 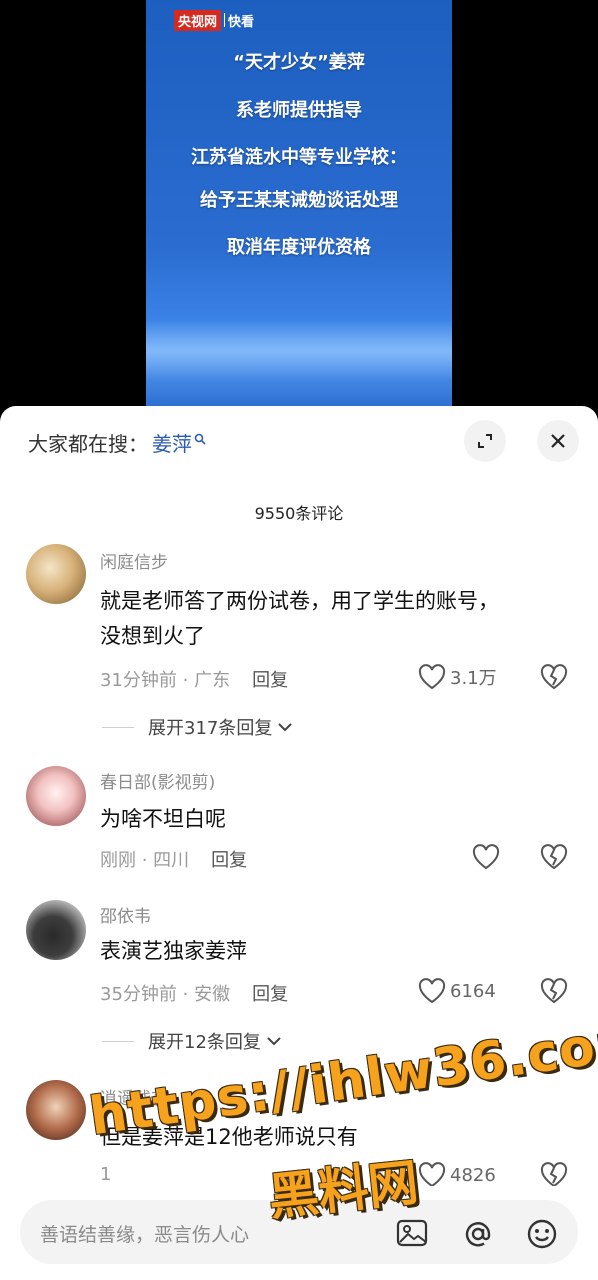 I want to click on video-light-band, so click(x=299, y=350).